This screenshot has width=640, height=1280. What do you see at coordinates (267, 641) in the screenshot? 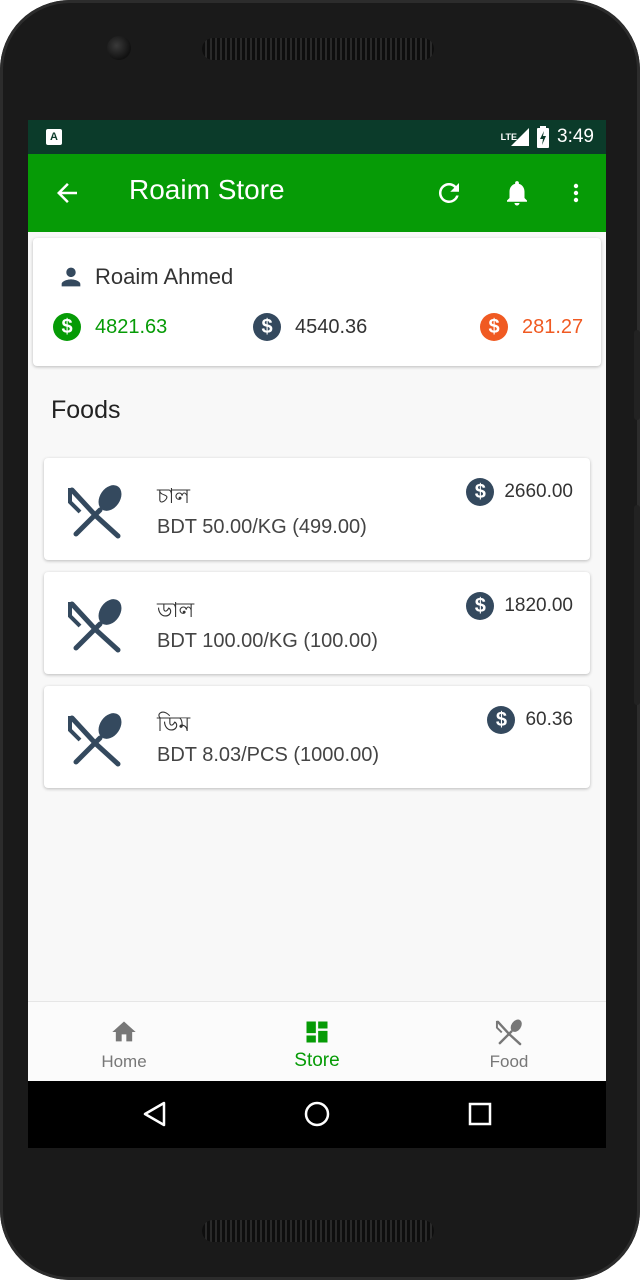
I see `food-price-line: BDT 100.00/KG (100.00)` at bounding box center [267, 641].